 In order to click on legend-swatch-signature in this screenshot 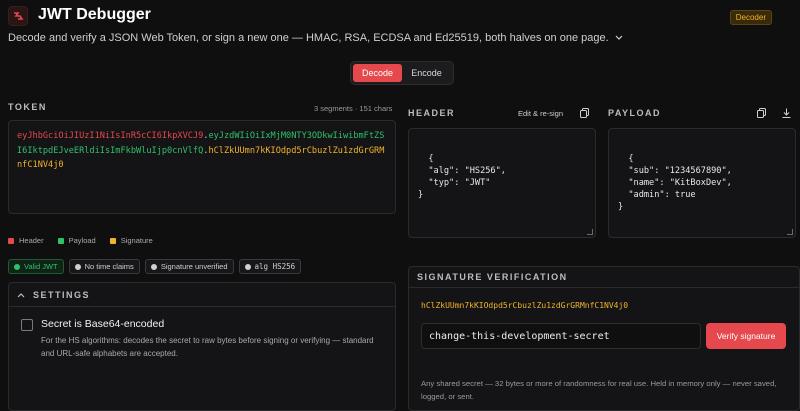, I will do `click(112, 240)`.